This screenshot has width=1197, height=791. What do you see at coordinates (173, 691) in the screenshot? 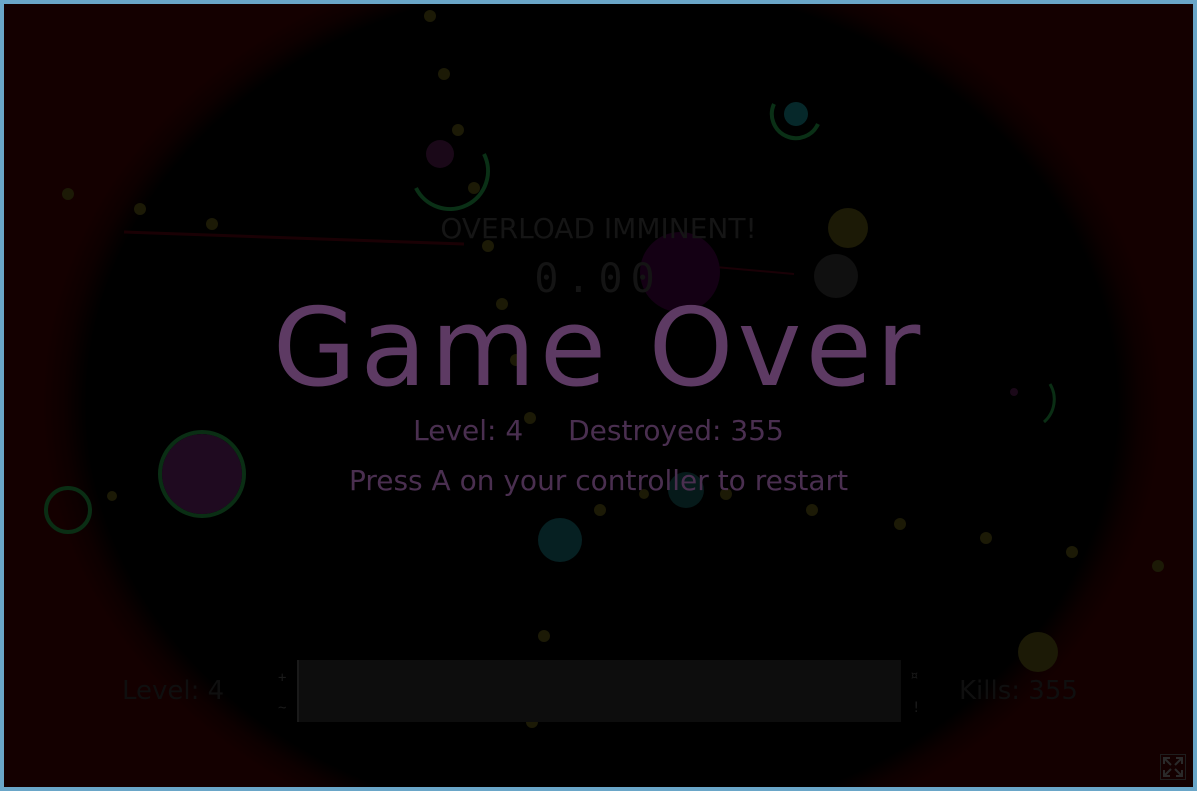
I see `hud-level: Level: 4` at bounding box center [173, 691].